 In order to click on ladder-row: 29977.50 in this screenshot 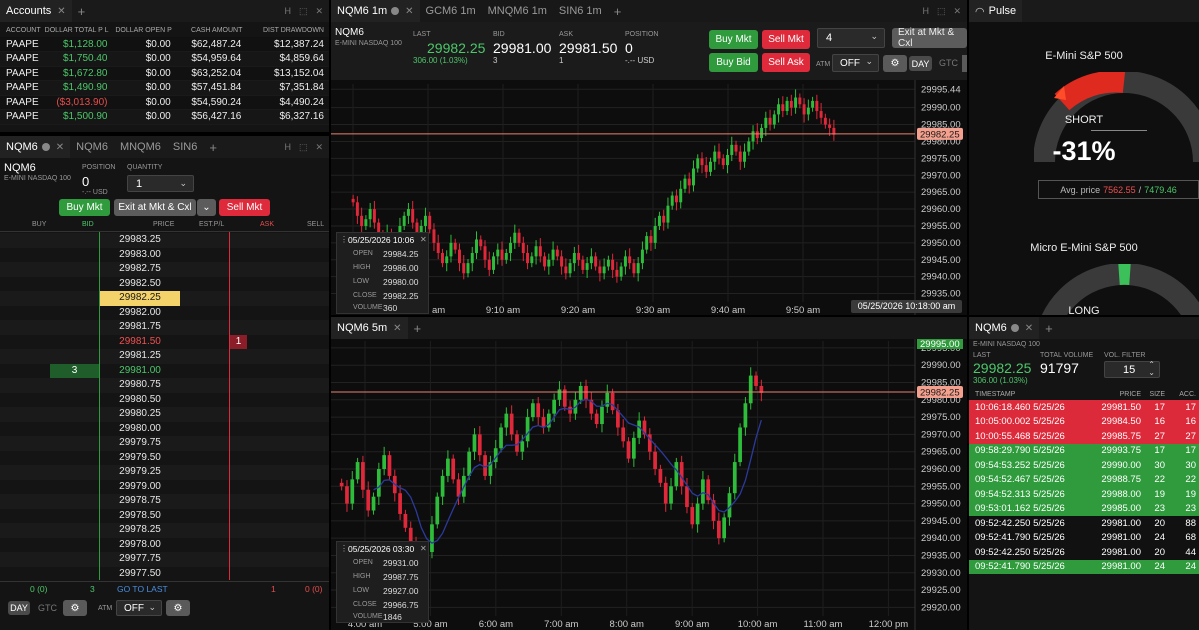, I will do `click(164, 574)`.